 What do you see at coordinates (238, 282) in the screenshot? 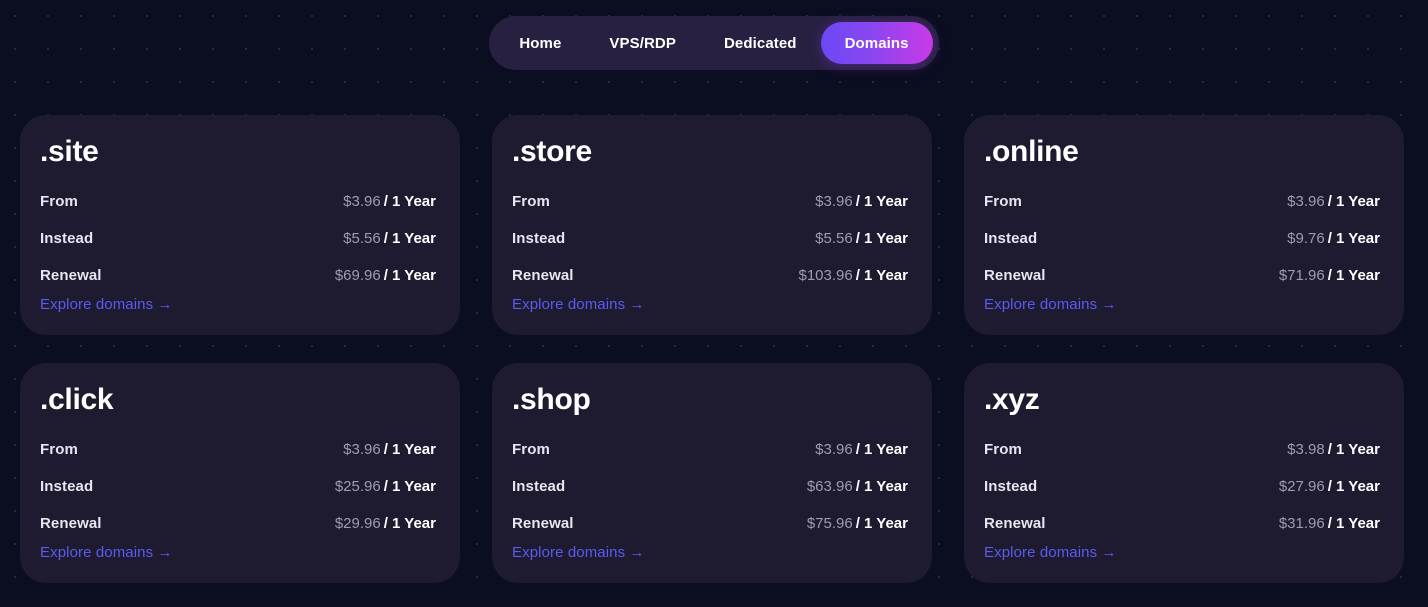
I see `price-row-renewal: Renewal $69.96/ 1 Year` at bounding box center [238, 282].